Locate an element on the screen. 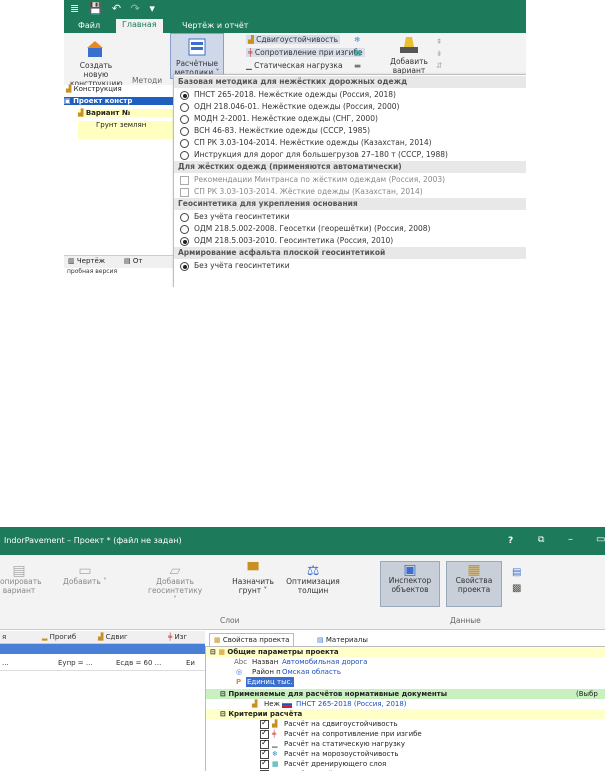  object-inspector-button: ▣ Инспектор объектов is located at coordinates (410, 584).